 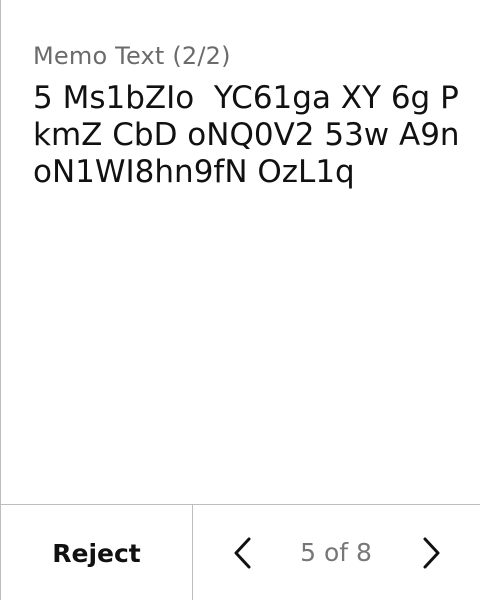 I want to click on pager: 5 of 8, so click(x=336, y=552).